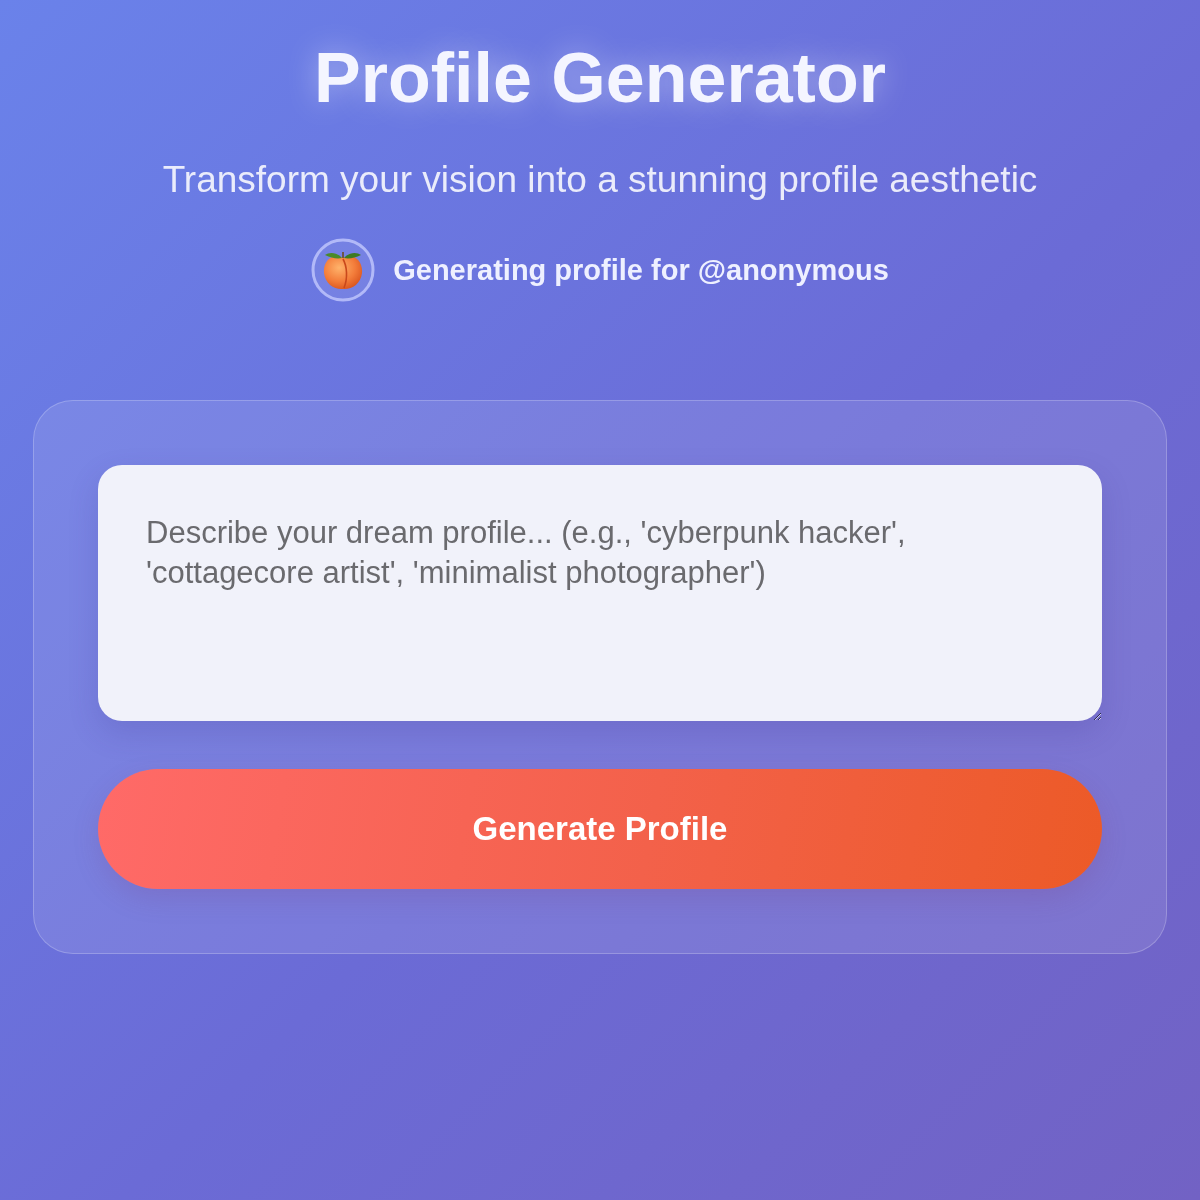 The height and width of the screenshot is (1200, 1200). I want to click on user-status-text: Generating profile for @anonymous, so click(641, 270).